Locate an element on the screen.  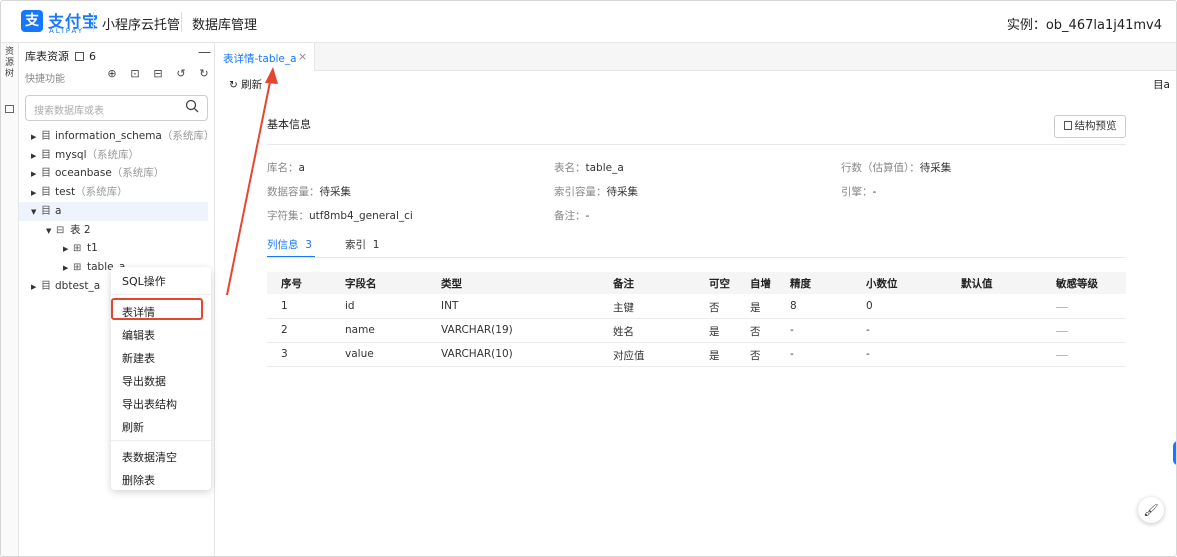
structure-preview-label: 结构预览 is located at coordinates (1095, 126).